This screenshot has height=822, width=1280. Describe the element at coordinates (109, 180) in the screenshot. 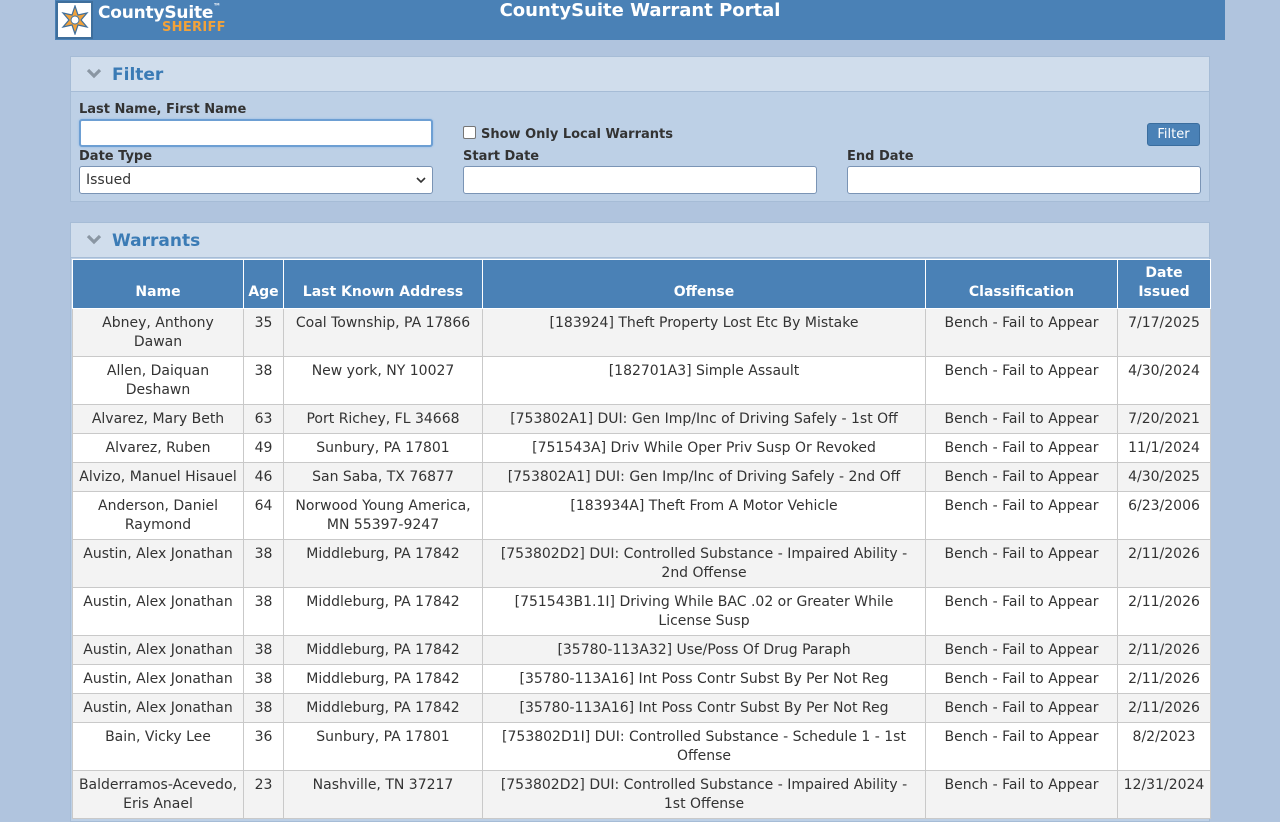

I see `date-type-value: Issued` at that location.